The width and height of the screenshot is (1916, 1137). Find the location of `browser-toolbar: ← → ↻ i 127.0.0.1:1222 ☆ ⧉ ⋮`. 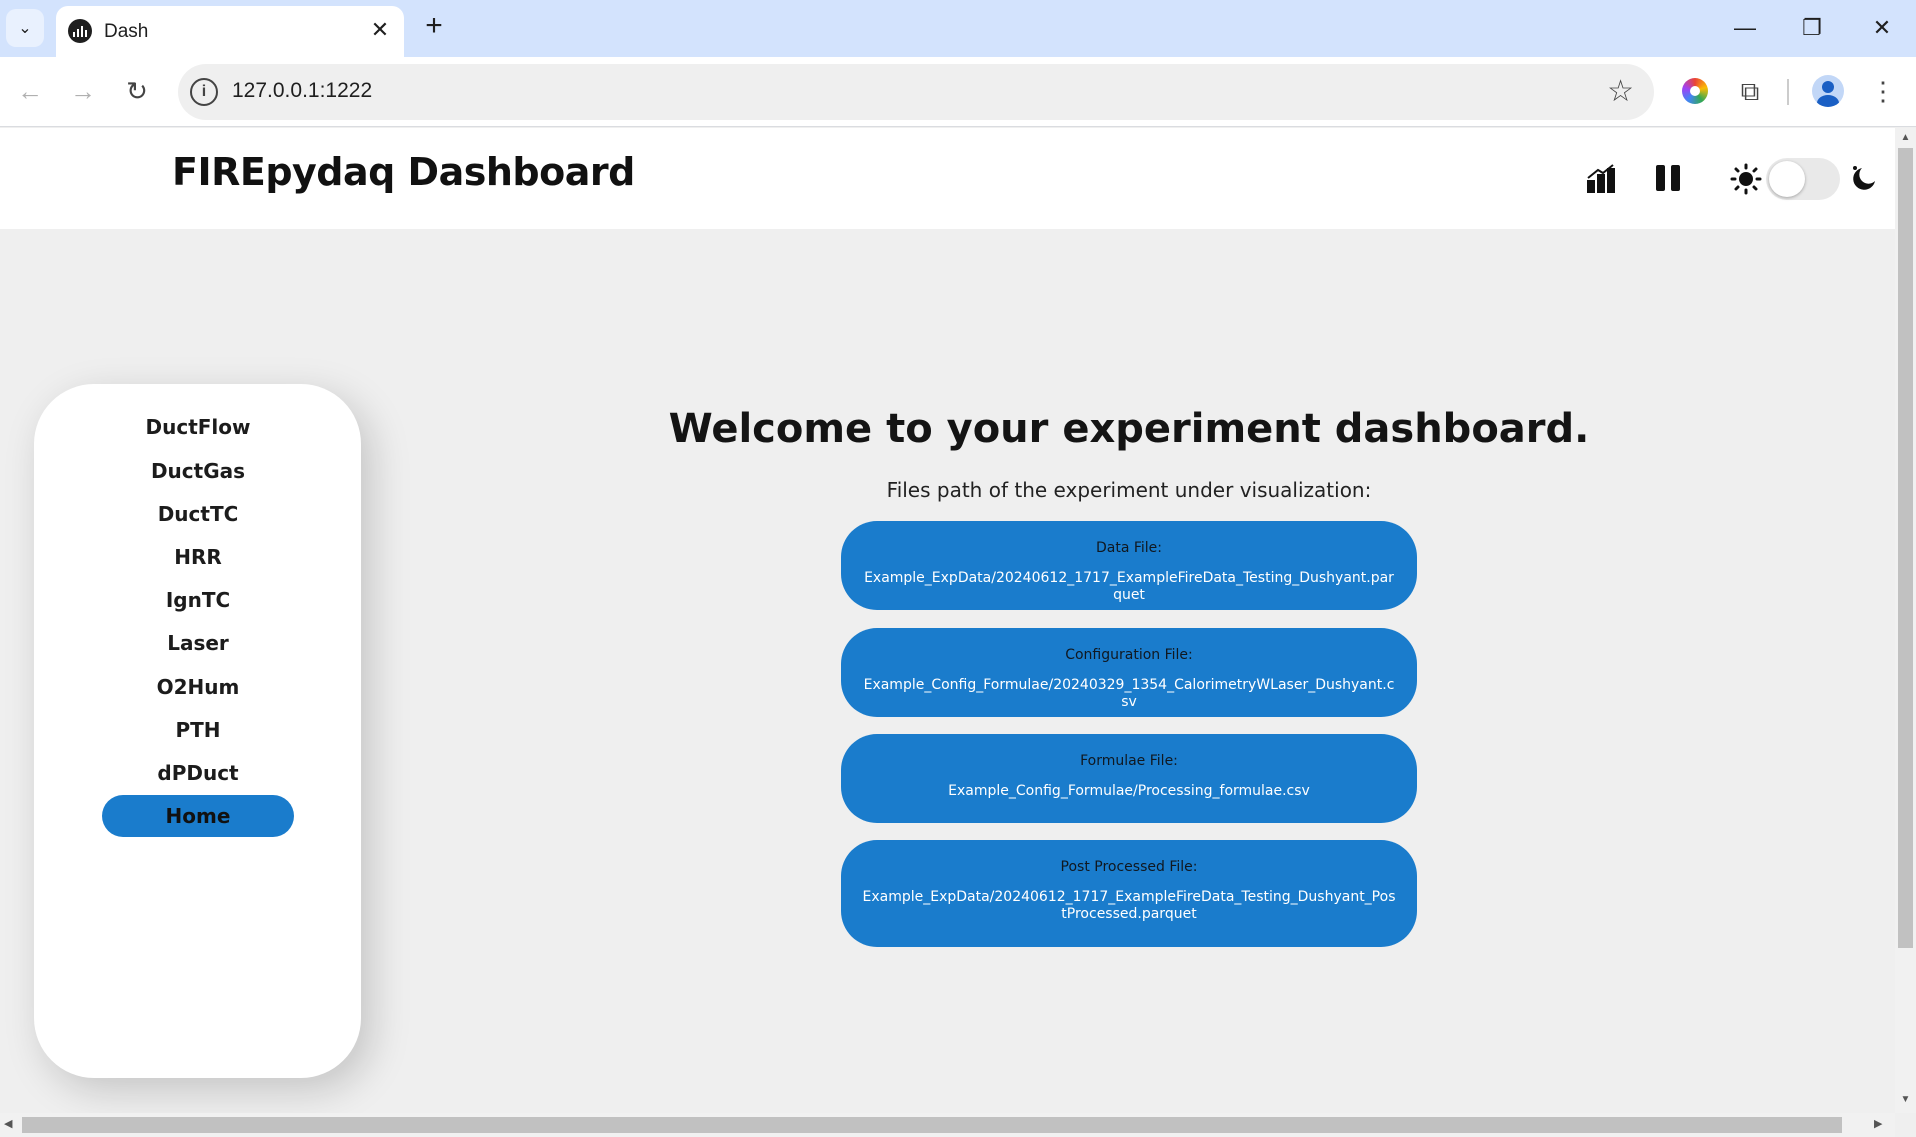

browser-toolbar: ← → ↻ i 127.0.0.1:1222 ☆ ⧉ ⋮ is located at coordinates (958, 92).